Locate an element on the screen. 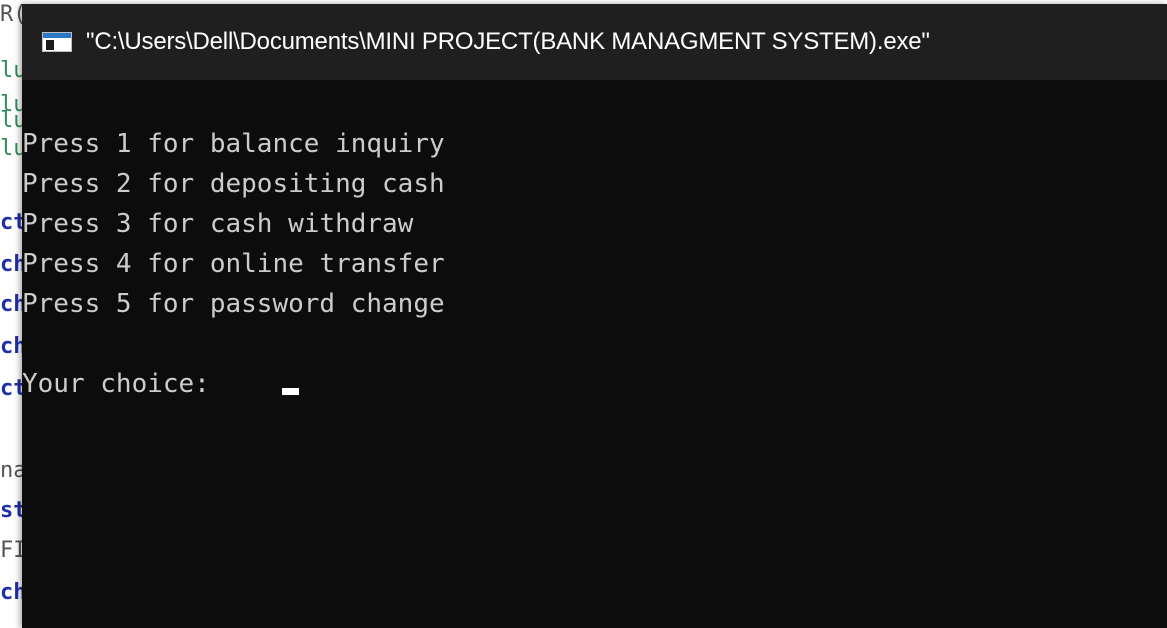  menu-option-cash-withdraw: Press 3 for cash withdraw is located at coordinates (218, 224).